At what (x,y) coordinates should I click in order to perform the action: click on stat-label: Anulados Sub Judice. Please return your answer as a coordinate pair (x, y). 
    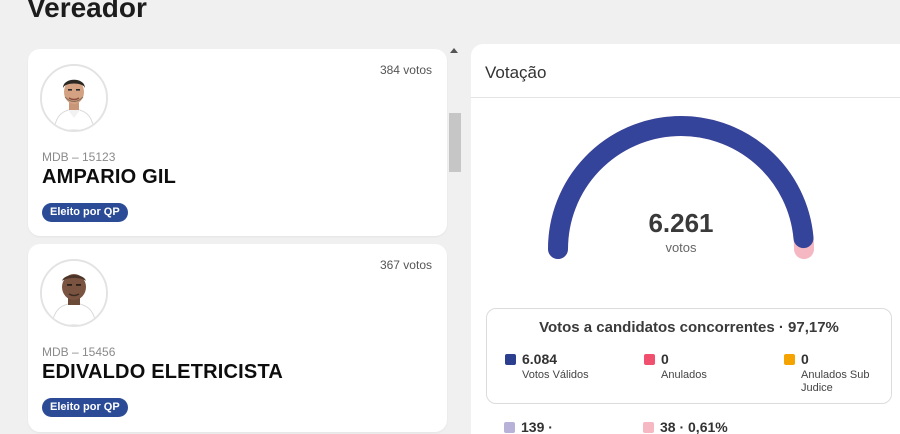
    Looking at the image, I should click on (835, 381).